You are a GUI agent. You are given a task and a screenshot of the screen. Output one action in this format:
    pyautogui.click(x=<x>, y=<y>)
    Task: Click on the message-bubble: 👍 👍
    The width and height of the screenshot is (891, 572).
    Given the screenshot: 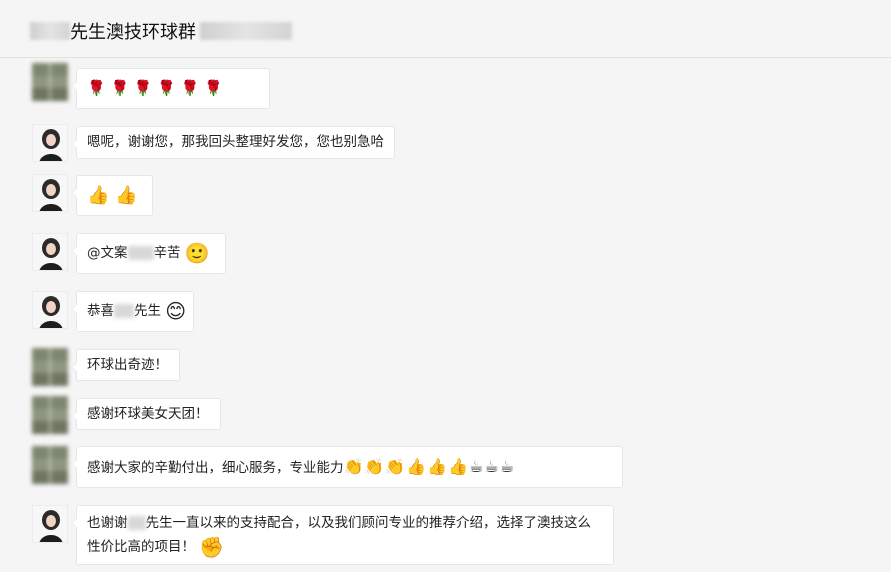 What is the action you would take?
    pyautogui.click(x=112, y=195)
    